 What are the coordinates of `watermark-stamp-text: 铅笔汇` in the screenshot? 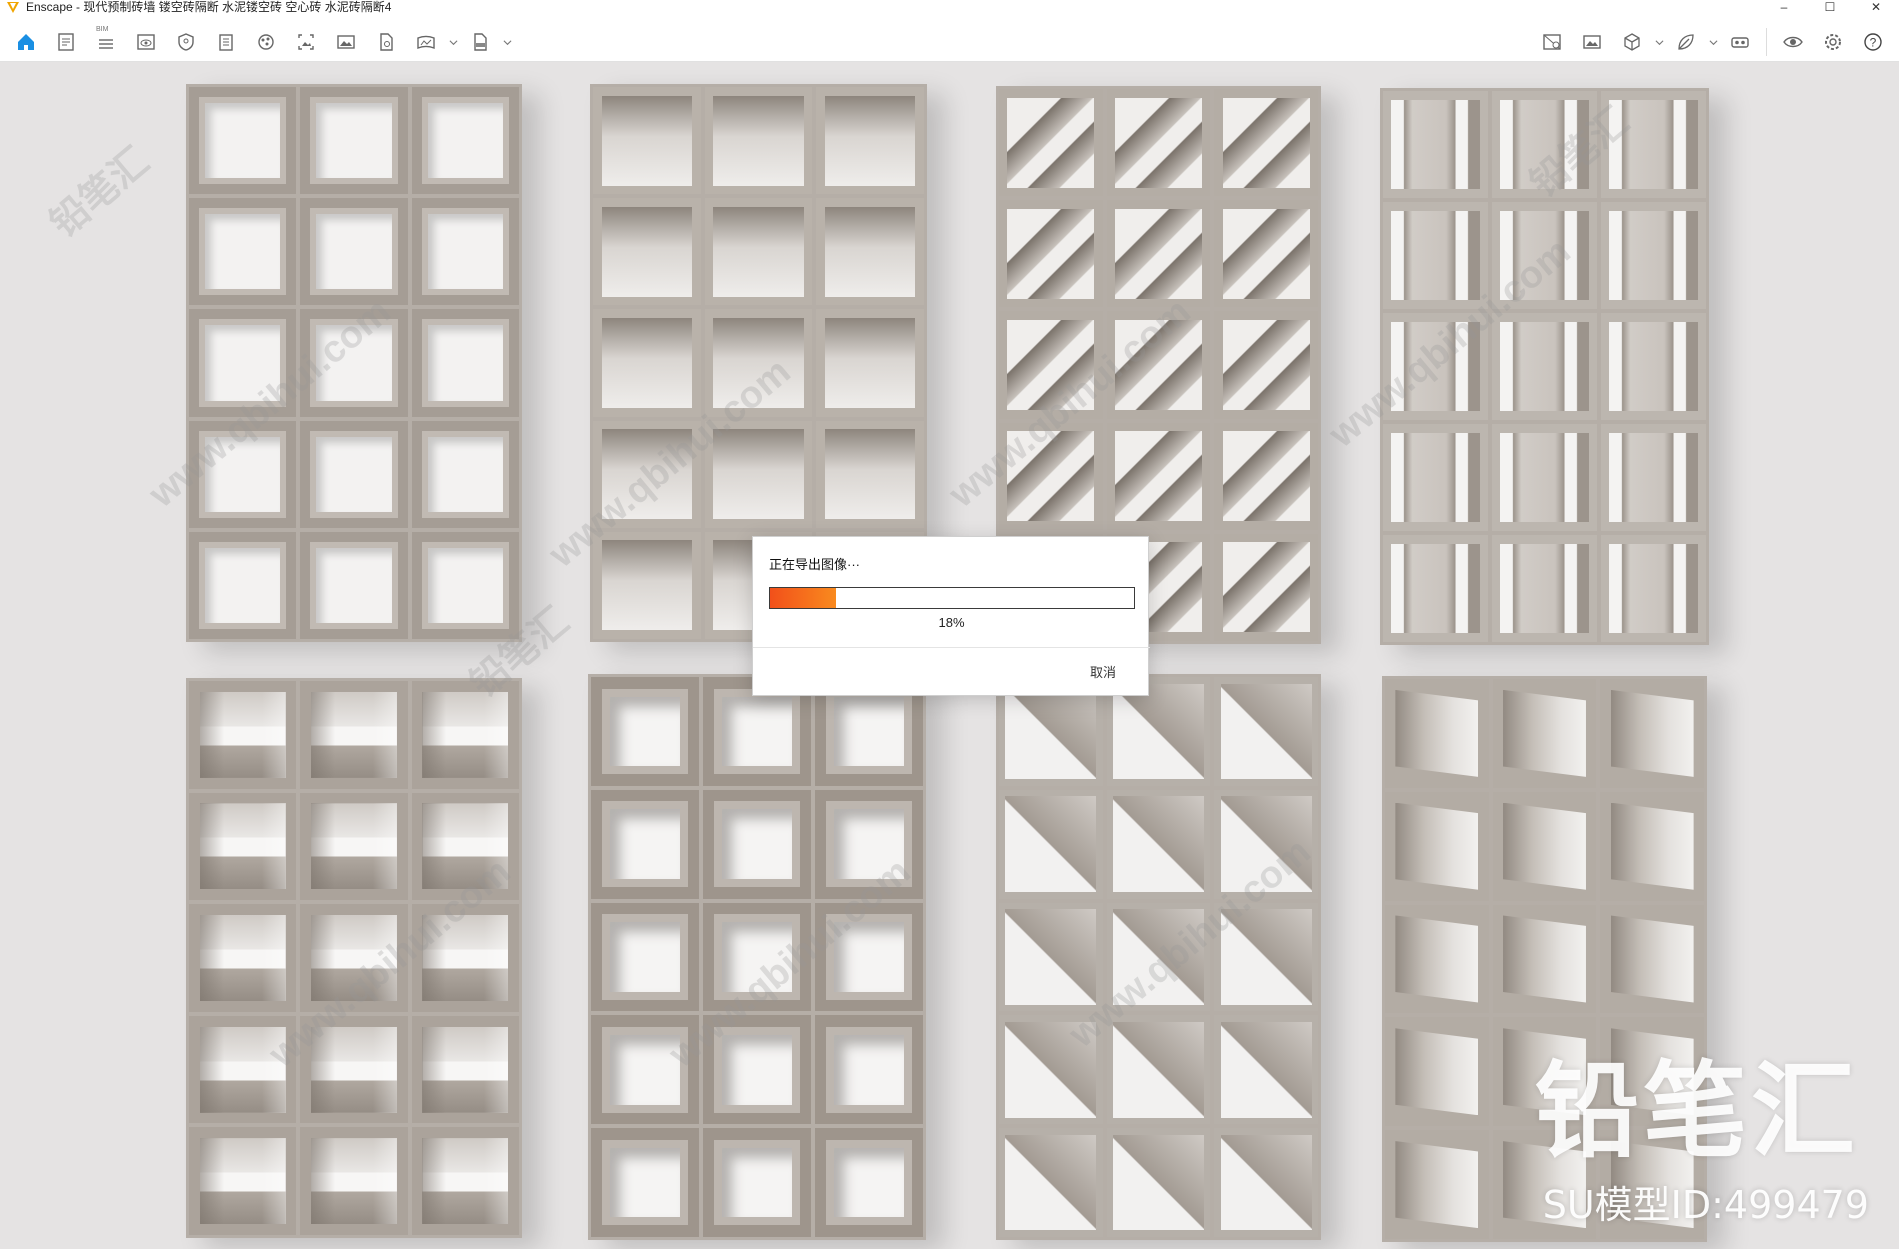 It's located at (100, 193).